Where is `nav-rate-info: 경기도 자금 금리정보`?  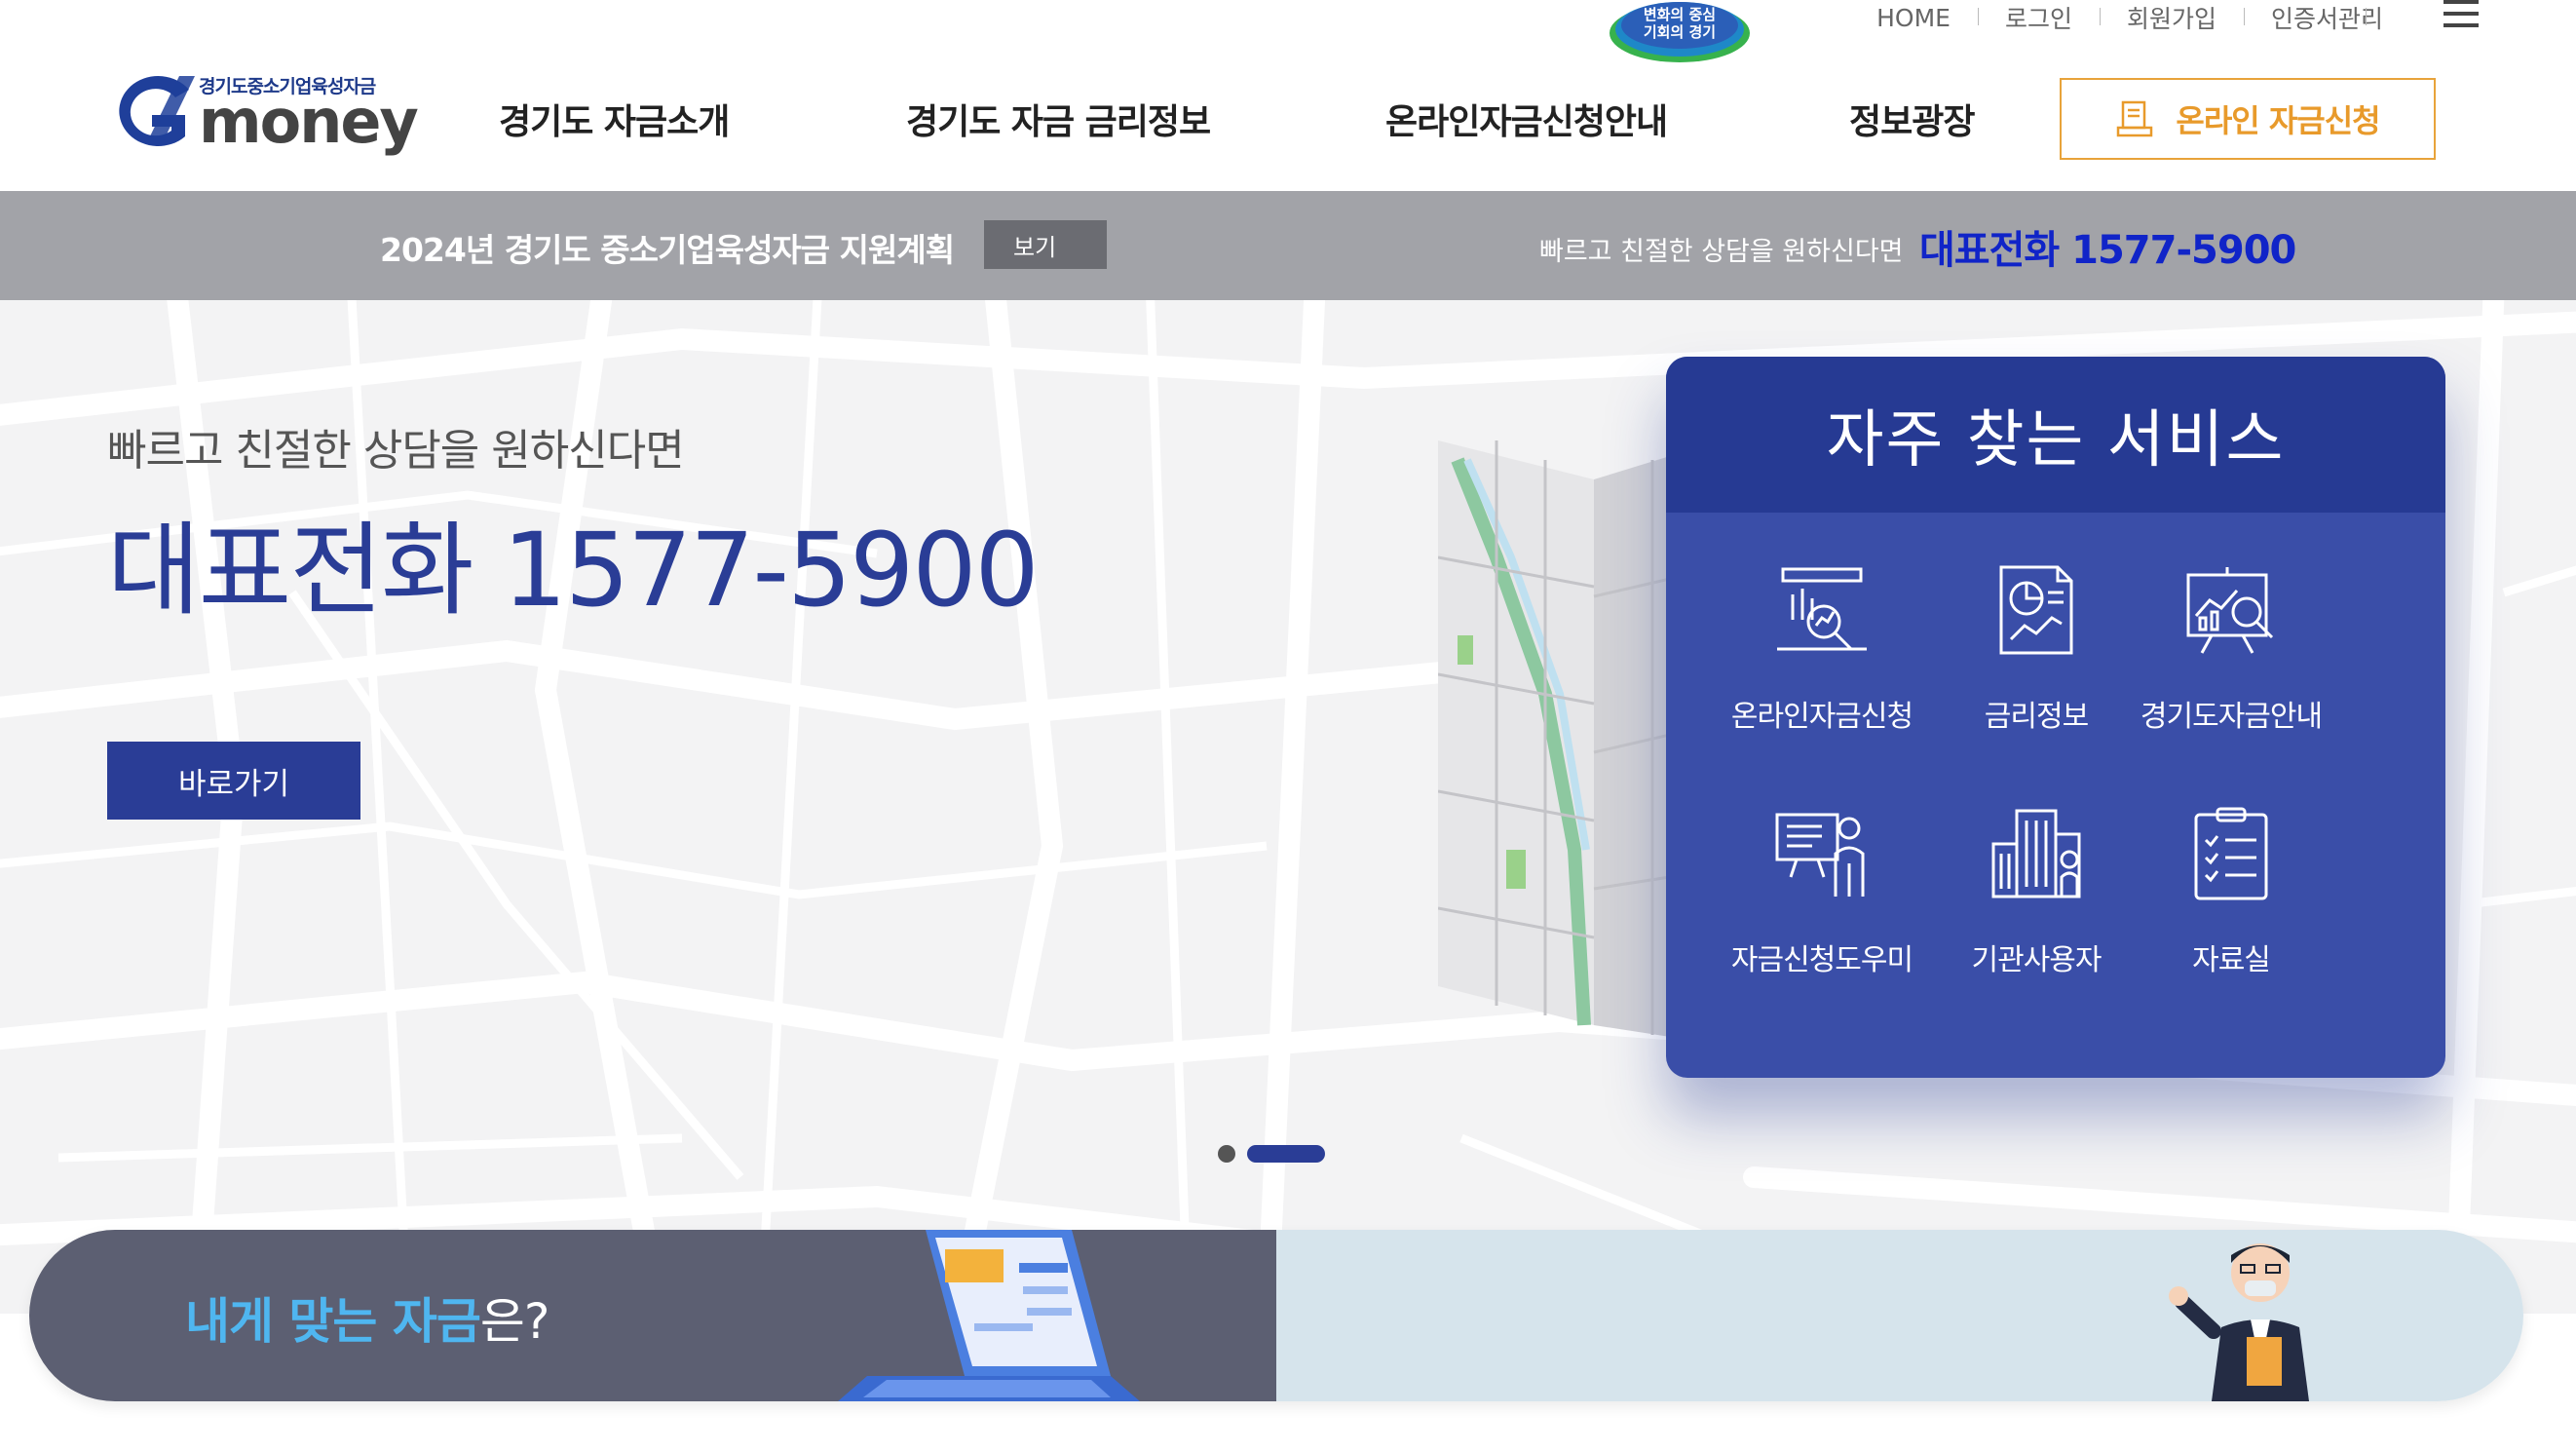 nav-rate-info: 경기도 자금 금리정보 is located at coordinates (1058, 119).